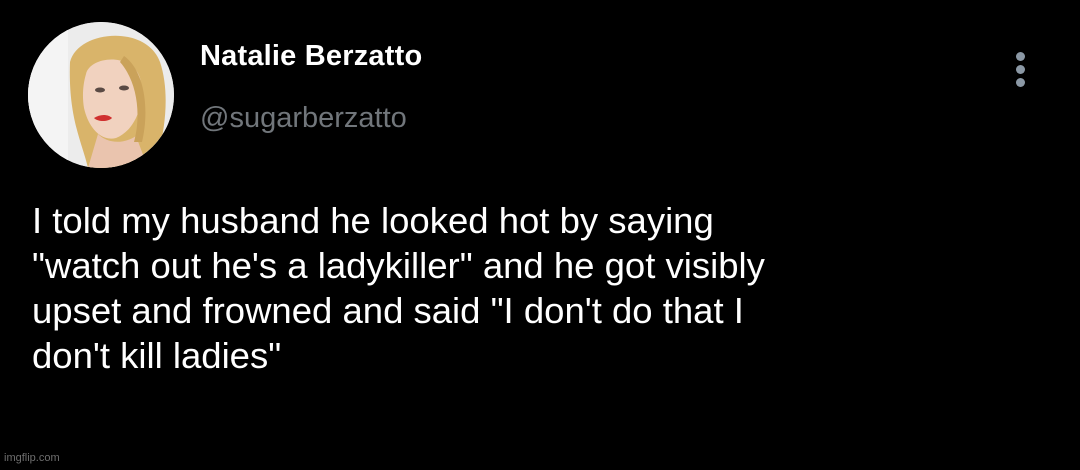 This screenshot has width=1080, height=470. Describe the element at coordinates (311, 56) in the screenshot. I see `author-display-name: Natalie Berzatto` at that location.